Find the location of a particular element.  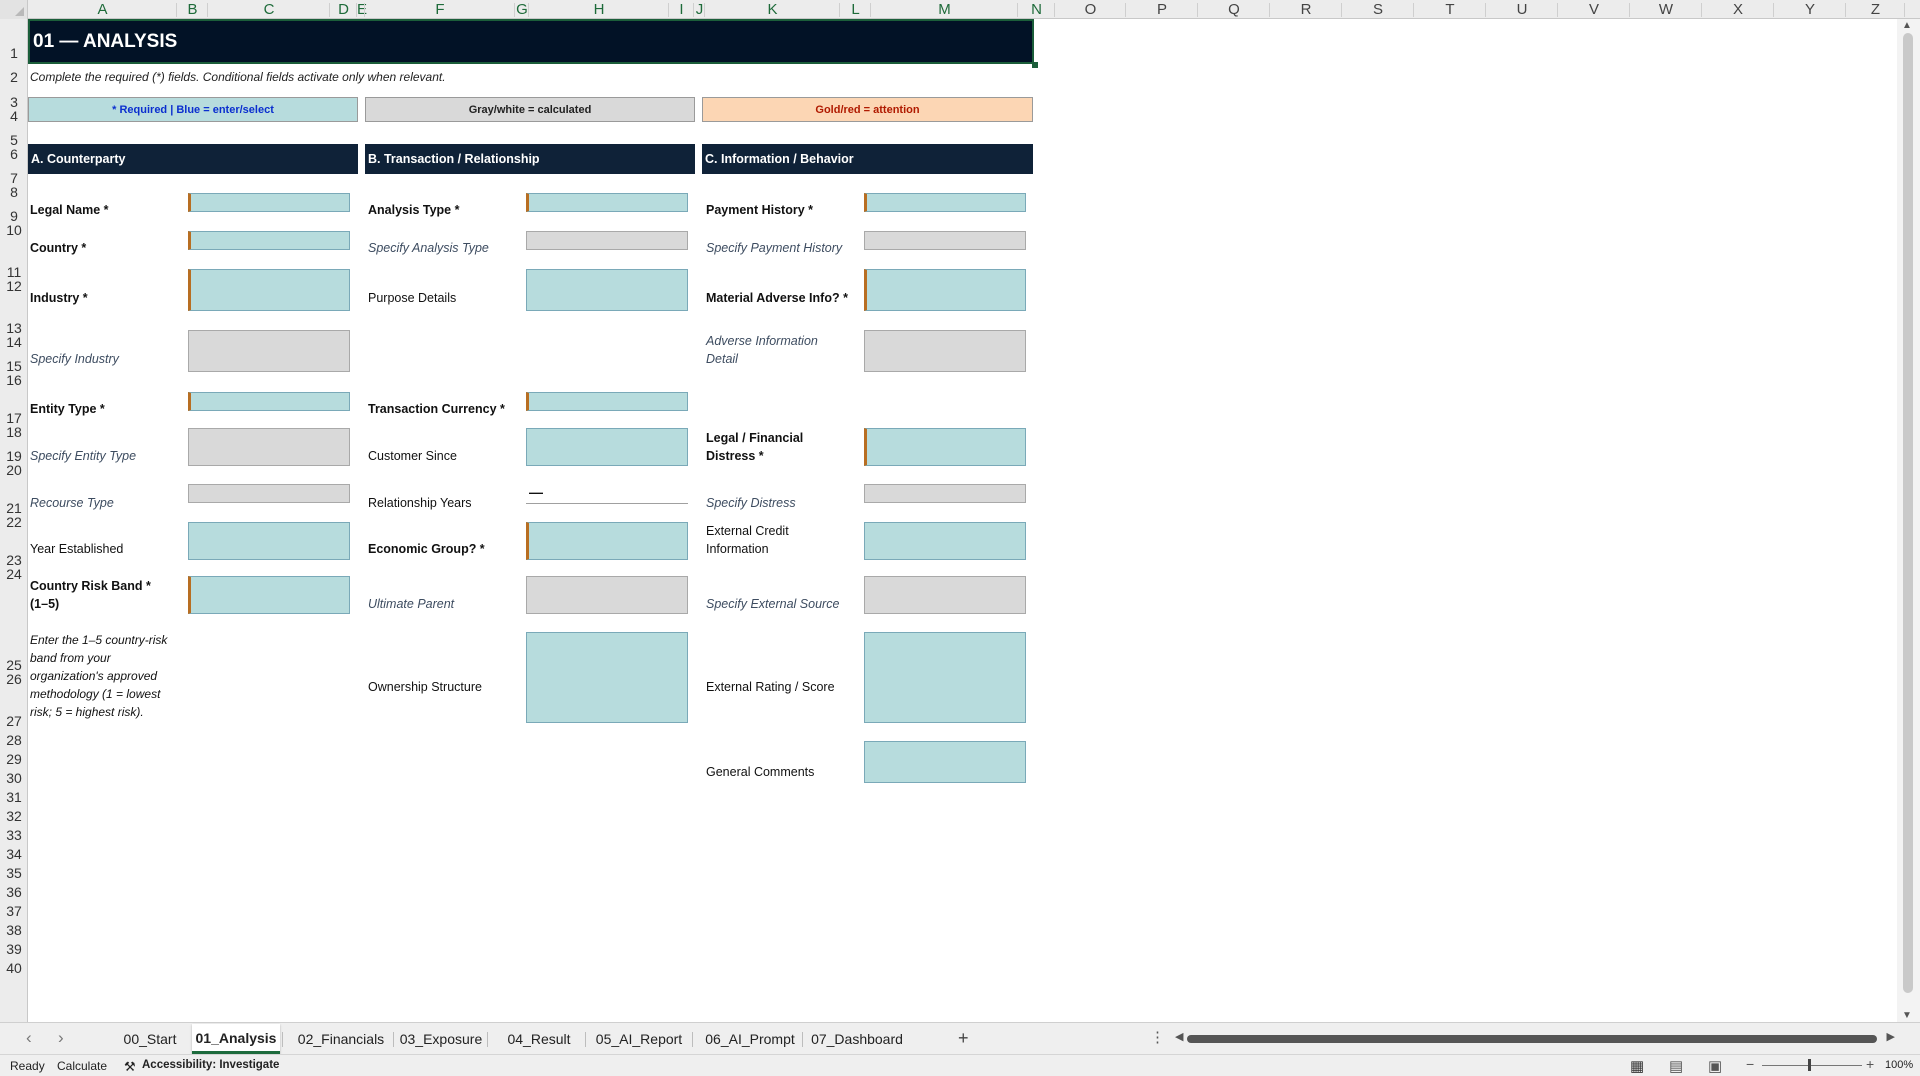

relationship-years-value: — is located at coordinates (607, 494).